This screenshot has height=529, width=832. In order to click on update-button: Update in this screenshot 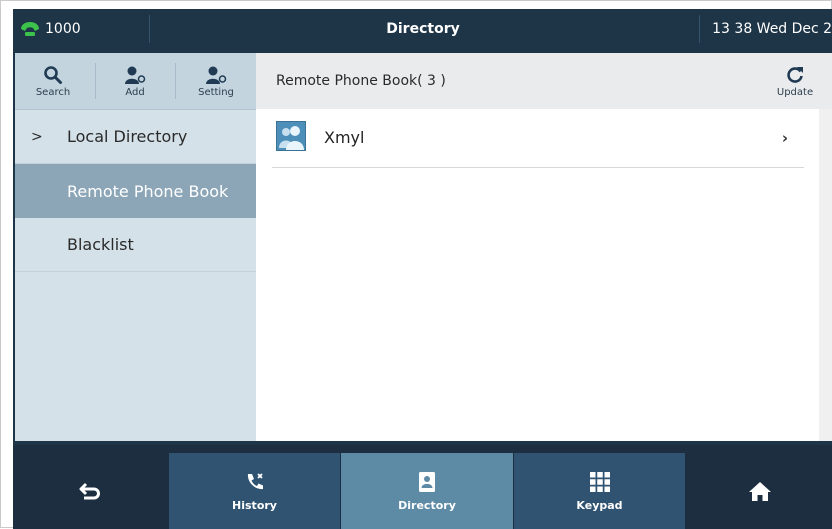, I will do `click(795, 81)`.